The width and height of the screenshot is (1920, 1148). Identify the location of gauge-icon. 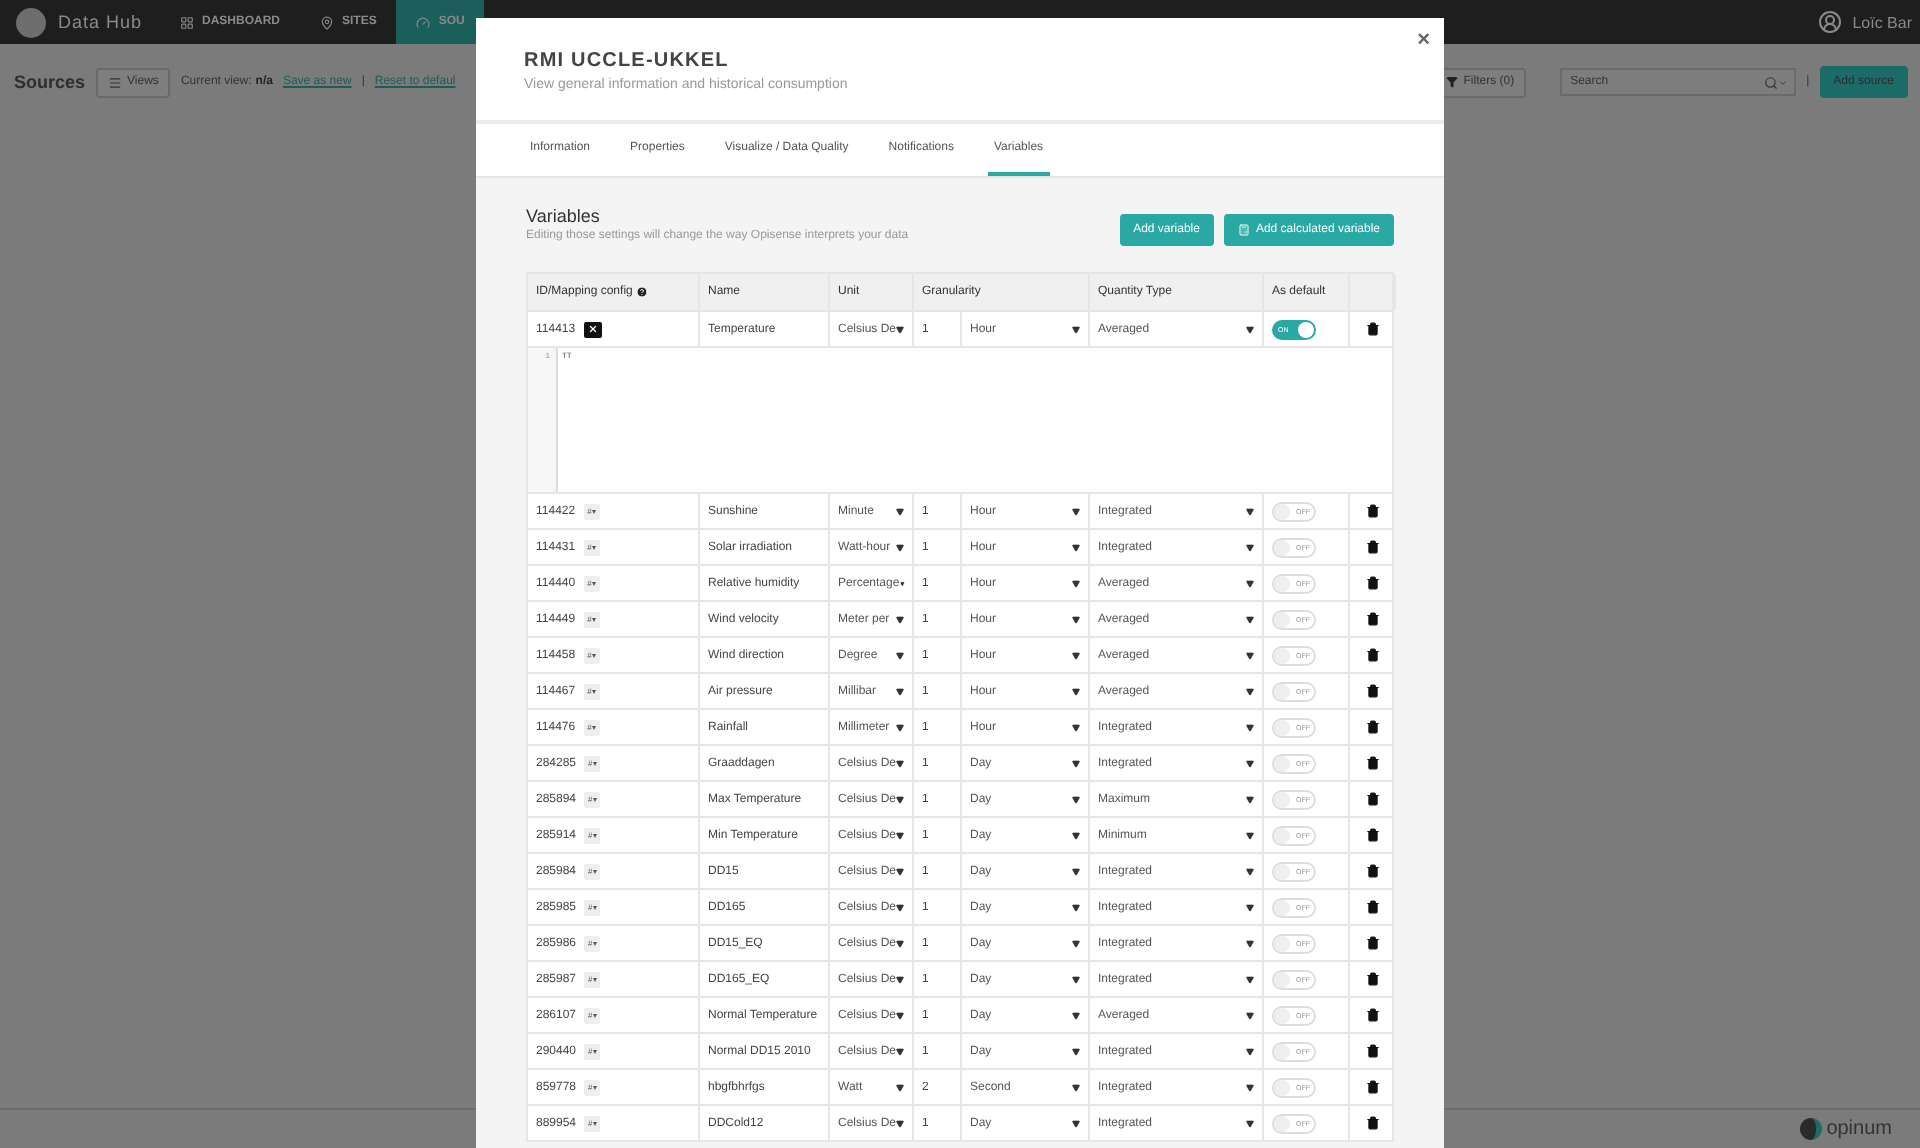
(423, 22).